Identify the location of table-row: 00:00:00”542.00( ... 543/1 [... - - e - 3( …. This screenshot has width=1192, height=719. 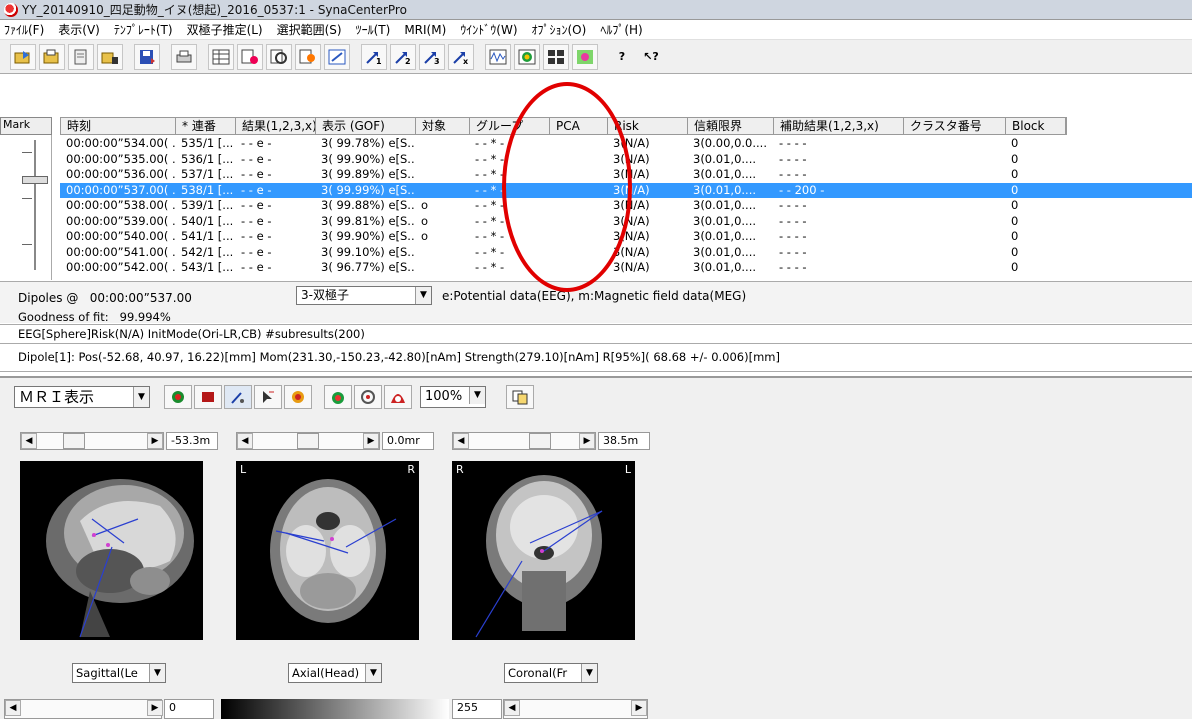
(626, 268).